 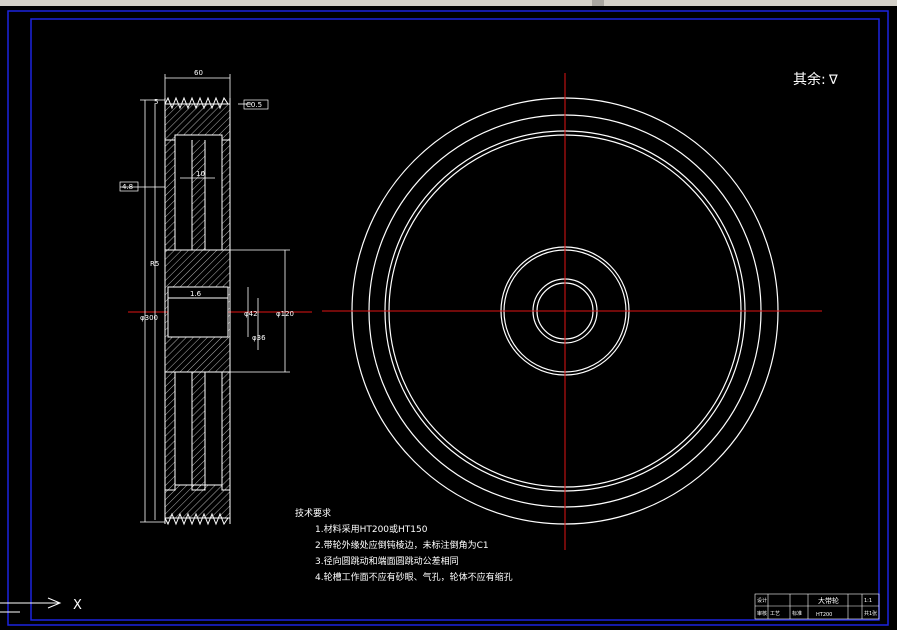 I want to click on upper-rim-hatch, so click(x=197, y=122).